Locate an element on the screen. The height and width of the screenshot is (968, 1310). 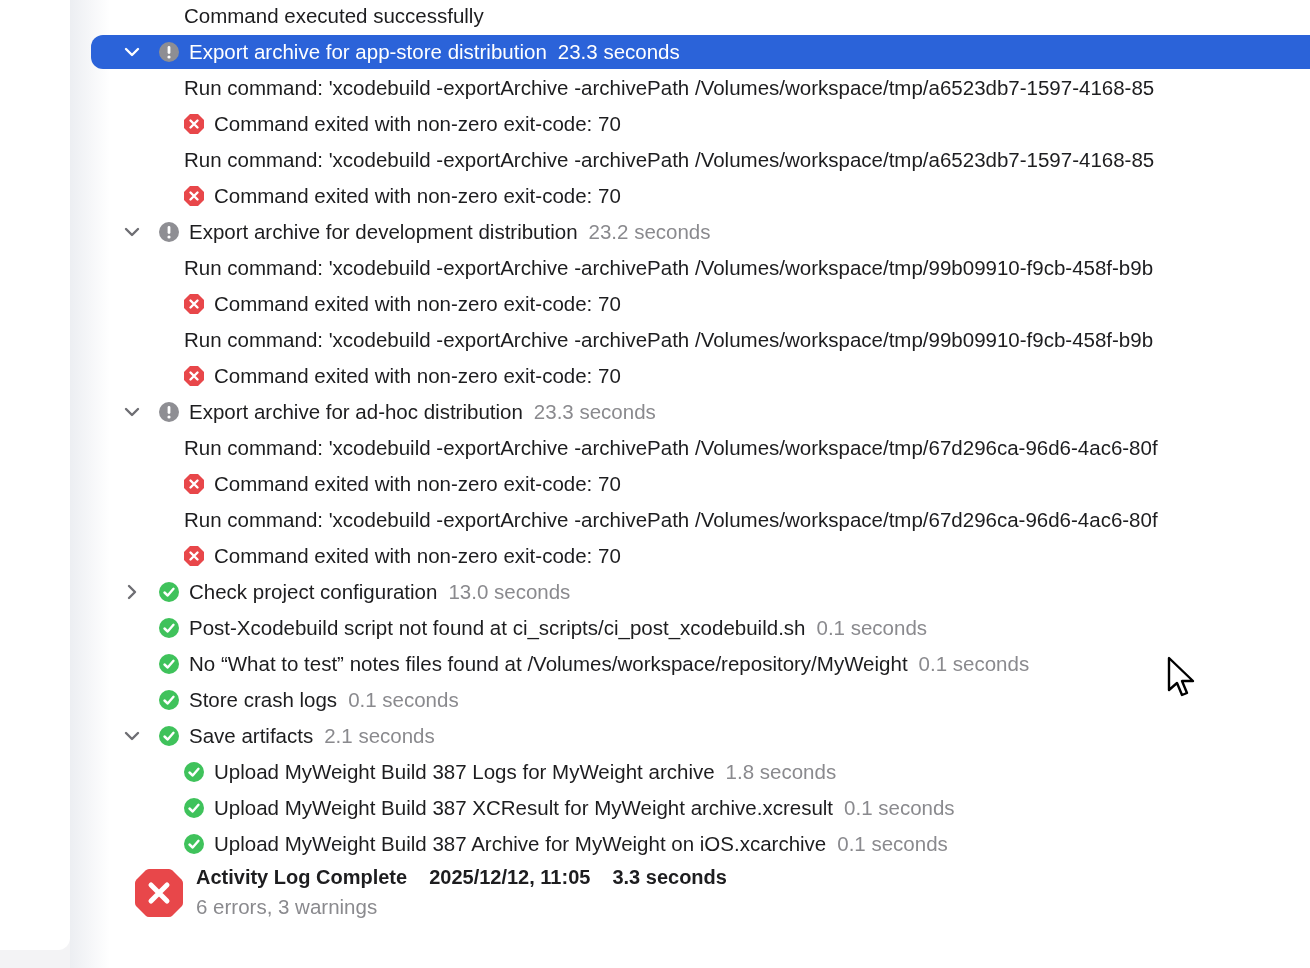
step-title: Save artifacts is located at coordinates (251, 736).